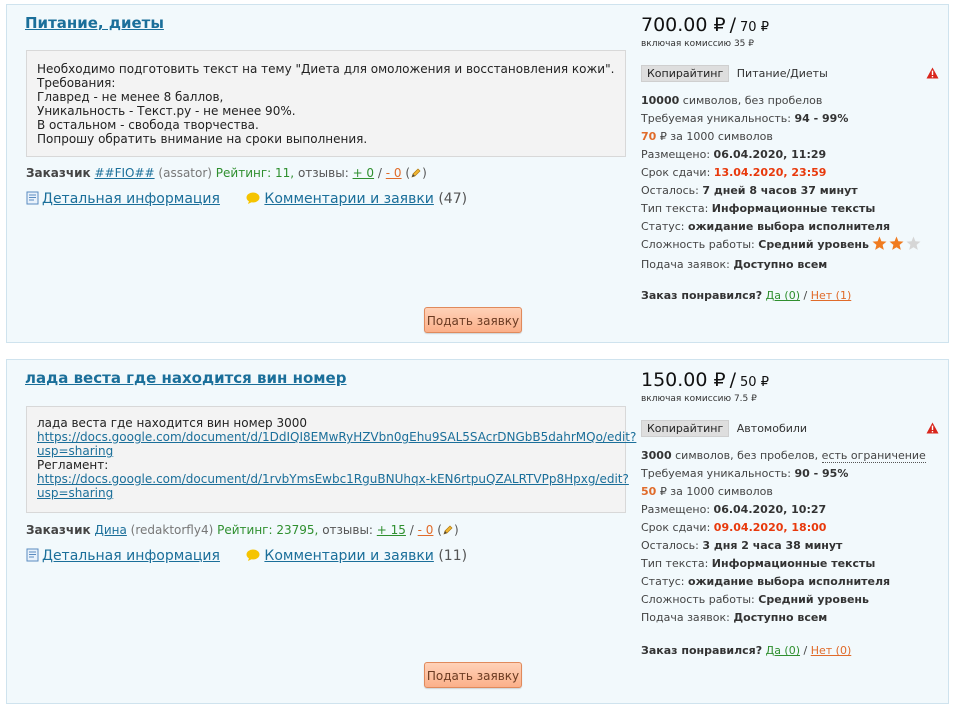  What do you see at coordinates (716, 118) in the screenshot?
I see `uniq-label: Требуемая уникальность:` at bounding box center [716, 118].